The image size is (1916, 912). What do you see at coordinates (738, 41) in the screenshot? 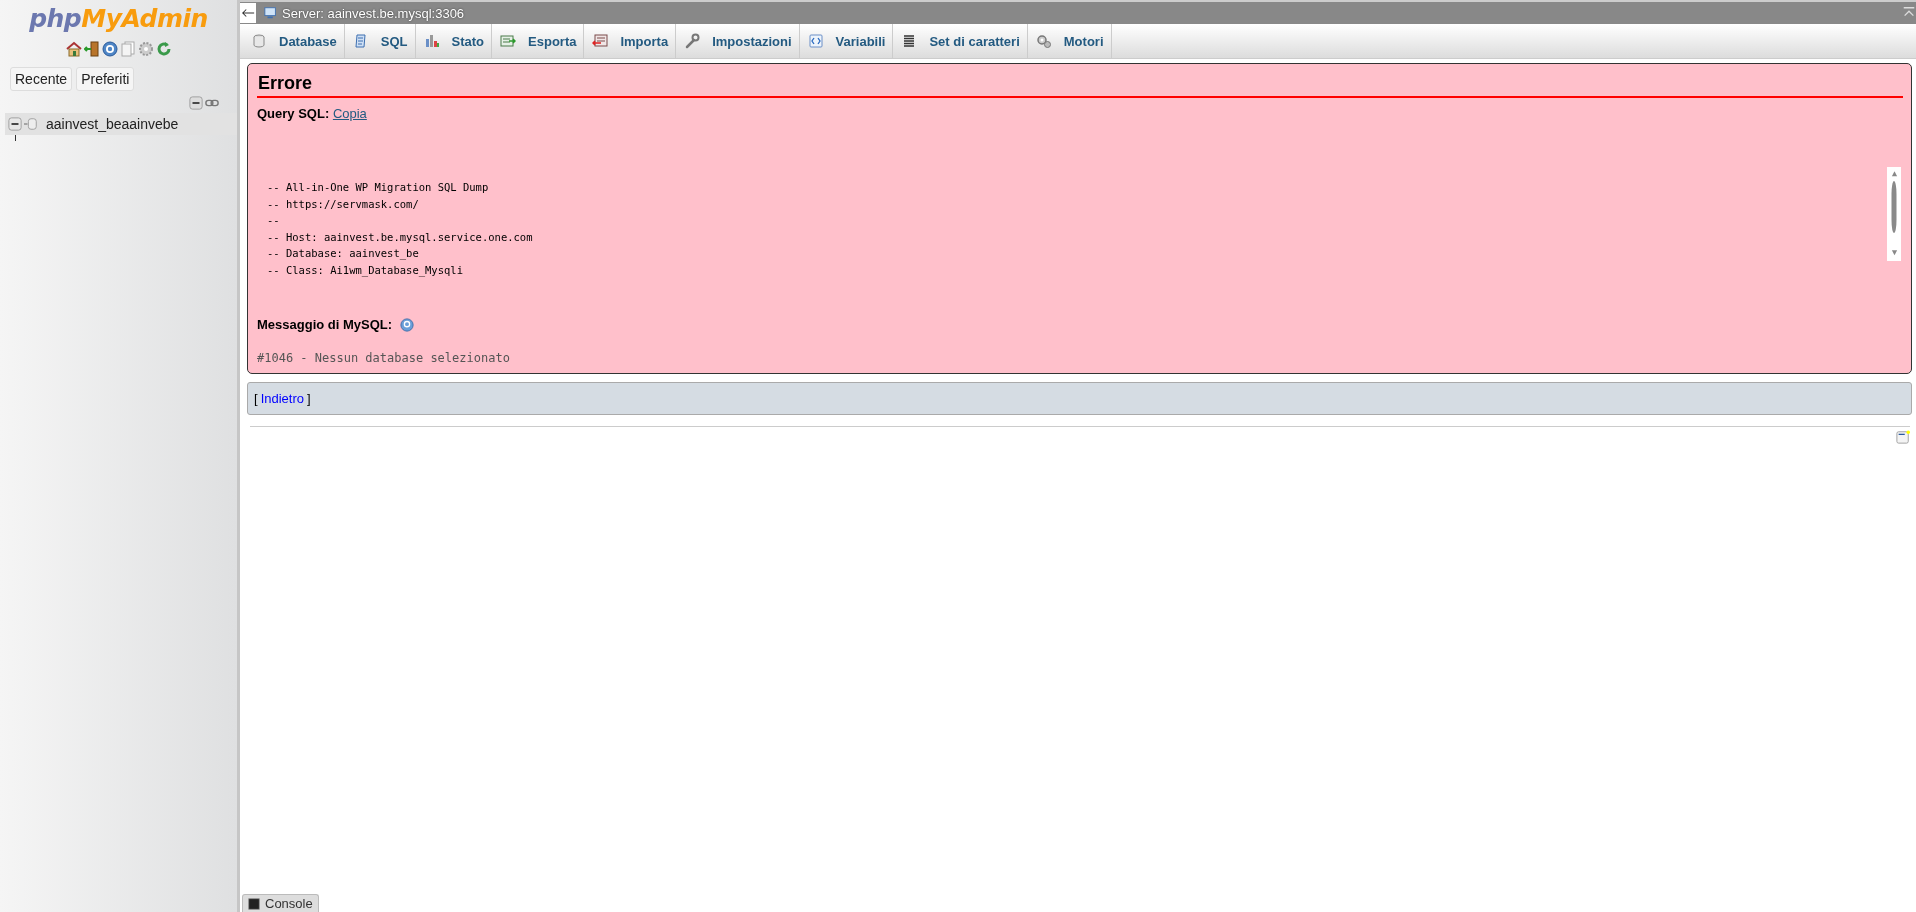
I see `nav-tab: Impostazioni` at bounding box center [738, 41].